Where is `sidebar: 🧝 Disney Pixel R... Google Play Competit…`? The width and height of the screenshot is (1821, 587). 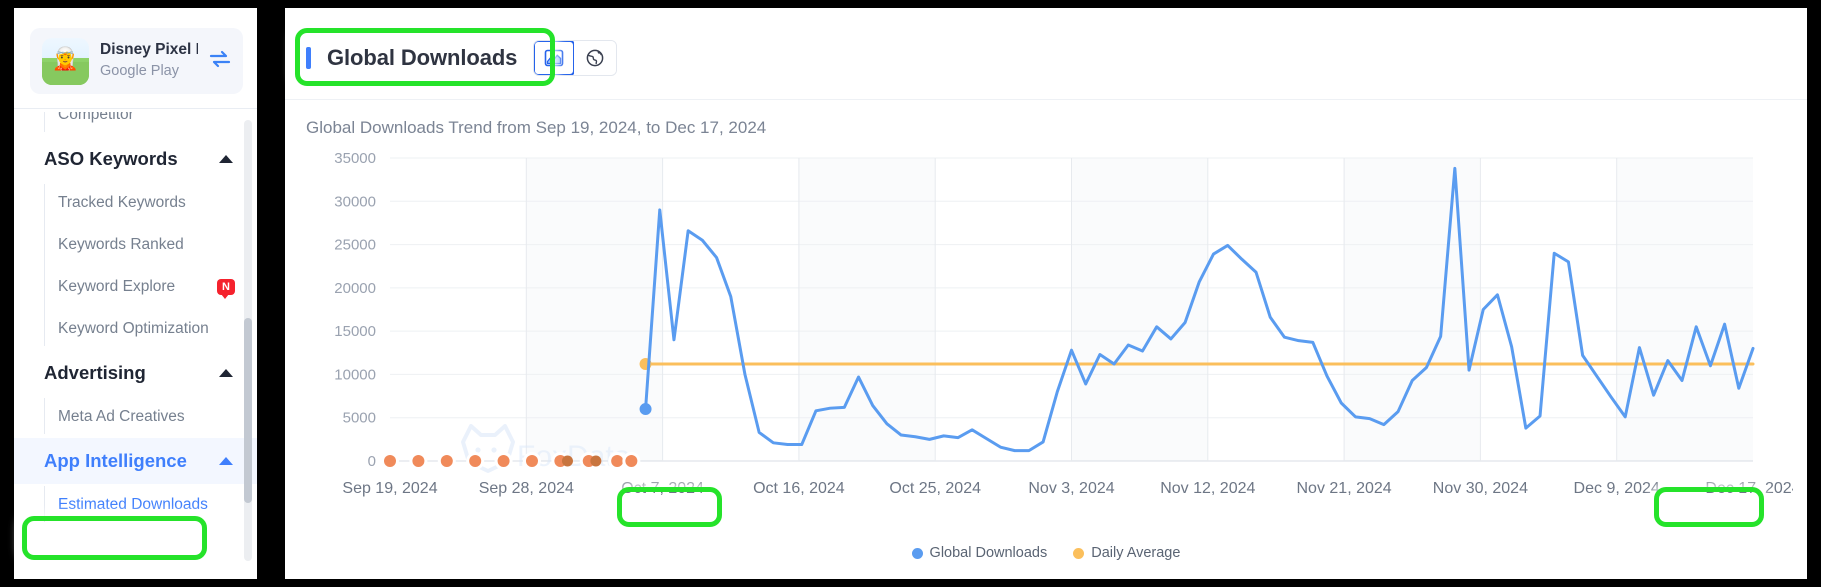 sidebar: 🧝 Disney Pixel R... Google Play Competit… is located at coordinates (135, 293).